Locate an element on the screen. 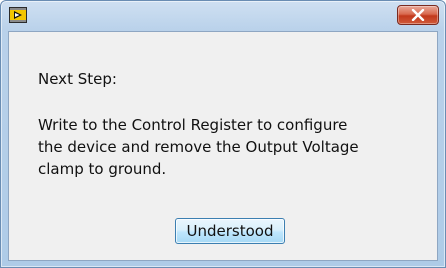 The image size is (446, 268). close-button is located at coordinates (418, 15).